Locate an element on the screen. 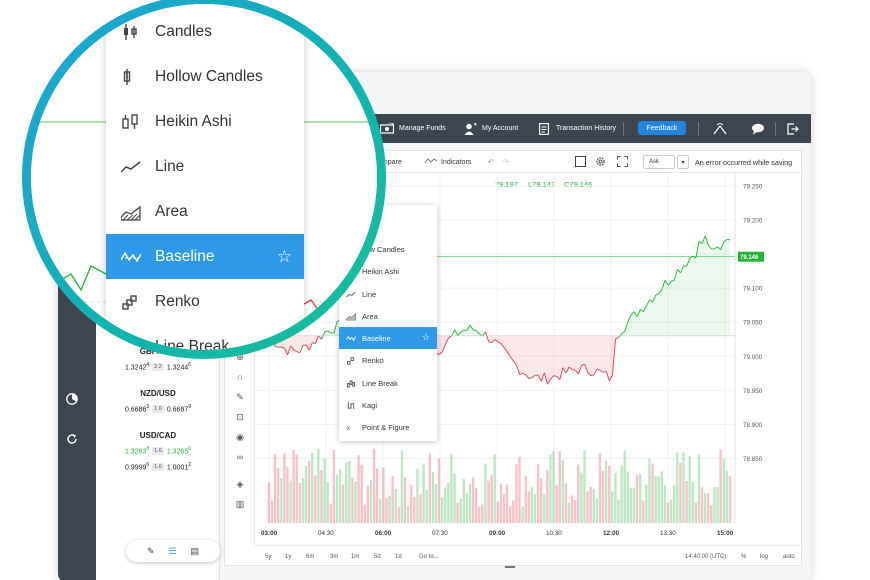 The height and width of the screenshot is (580, 870). logout-button is located at coordinates (795, 128).